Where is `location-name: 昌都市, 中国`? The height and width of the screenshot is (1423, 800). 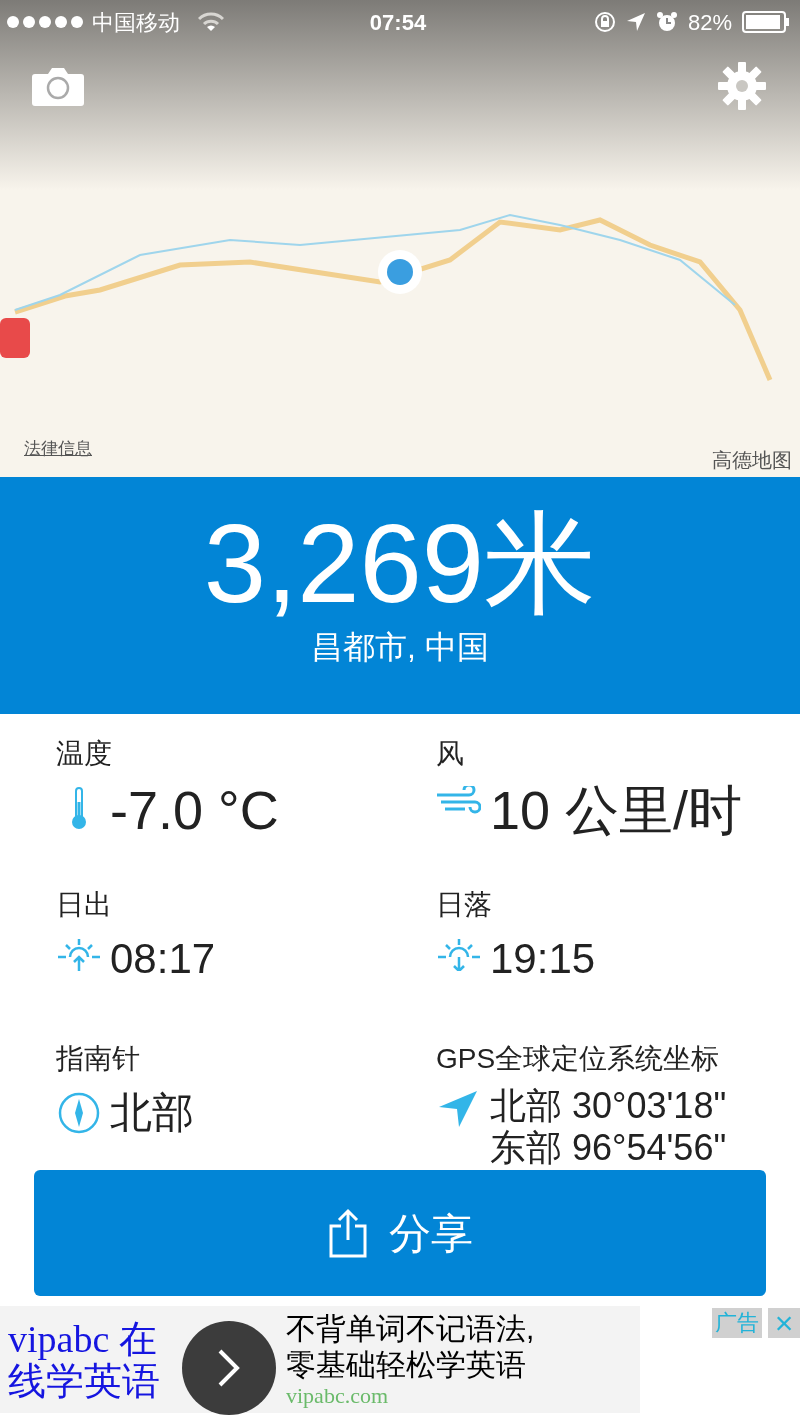
location-name: 昌都市, 中国 is located at coordinates (400, 647).